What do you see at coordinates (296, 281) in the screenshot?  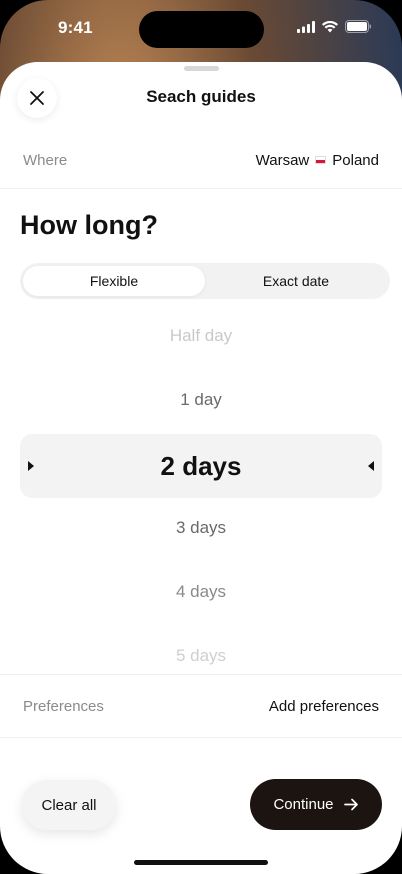 I see `tab-exact-date: Exact date` at bounding box center [296, 281].